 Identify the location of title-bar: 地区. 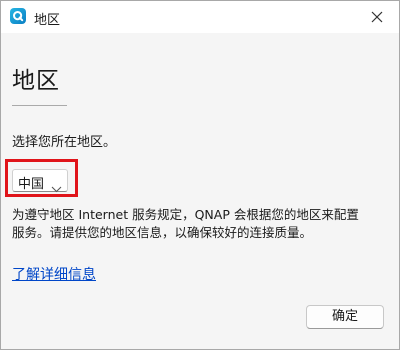
(200, 17).